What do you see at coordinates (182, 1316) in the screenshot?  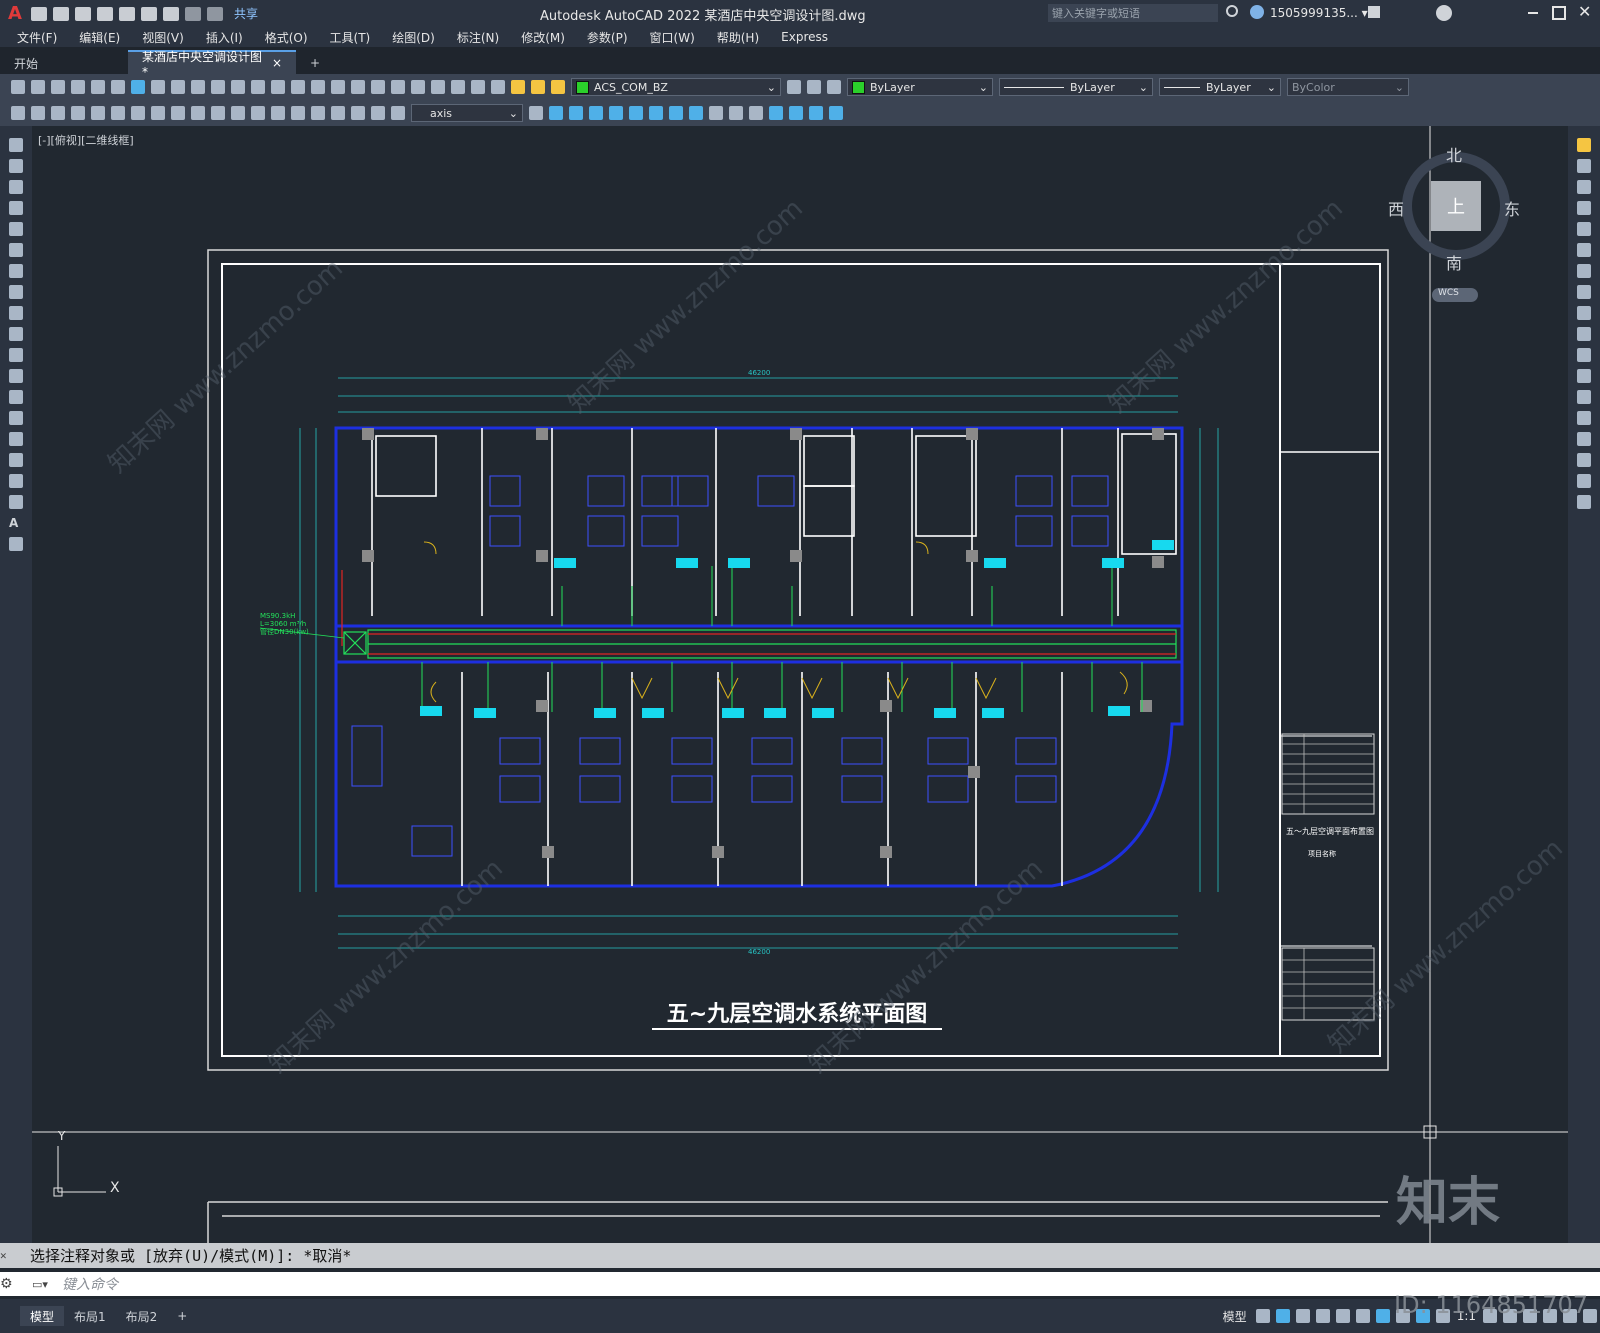 I see `add-layout-button: +` at bounding box center [182, 1316].